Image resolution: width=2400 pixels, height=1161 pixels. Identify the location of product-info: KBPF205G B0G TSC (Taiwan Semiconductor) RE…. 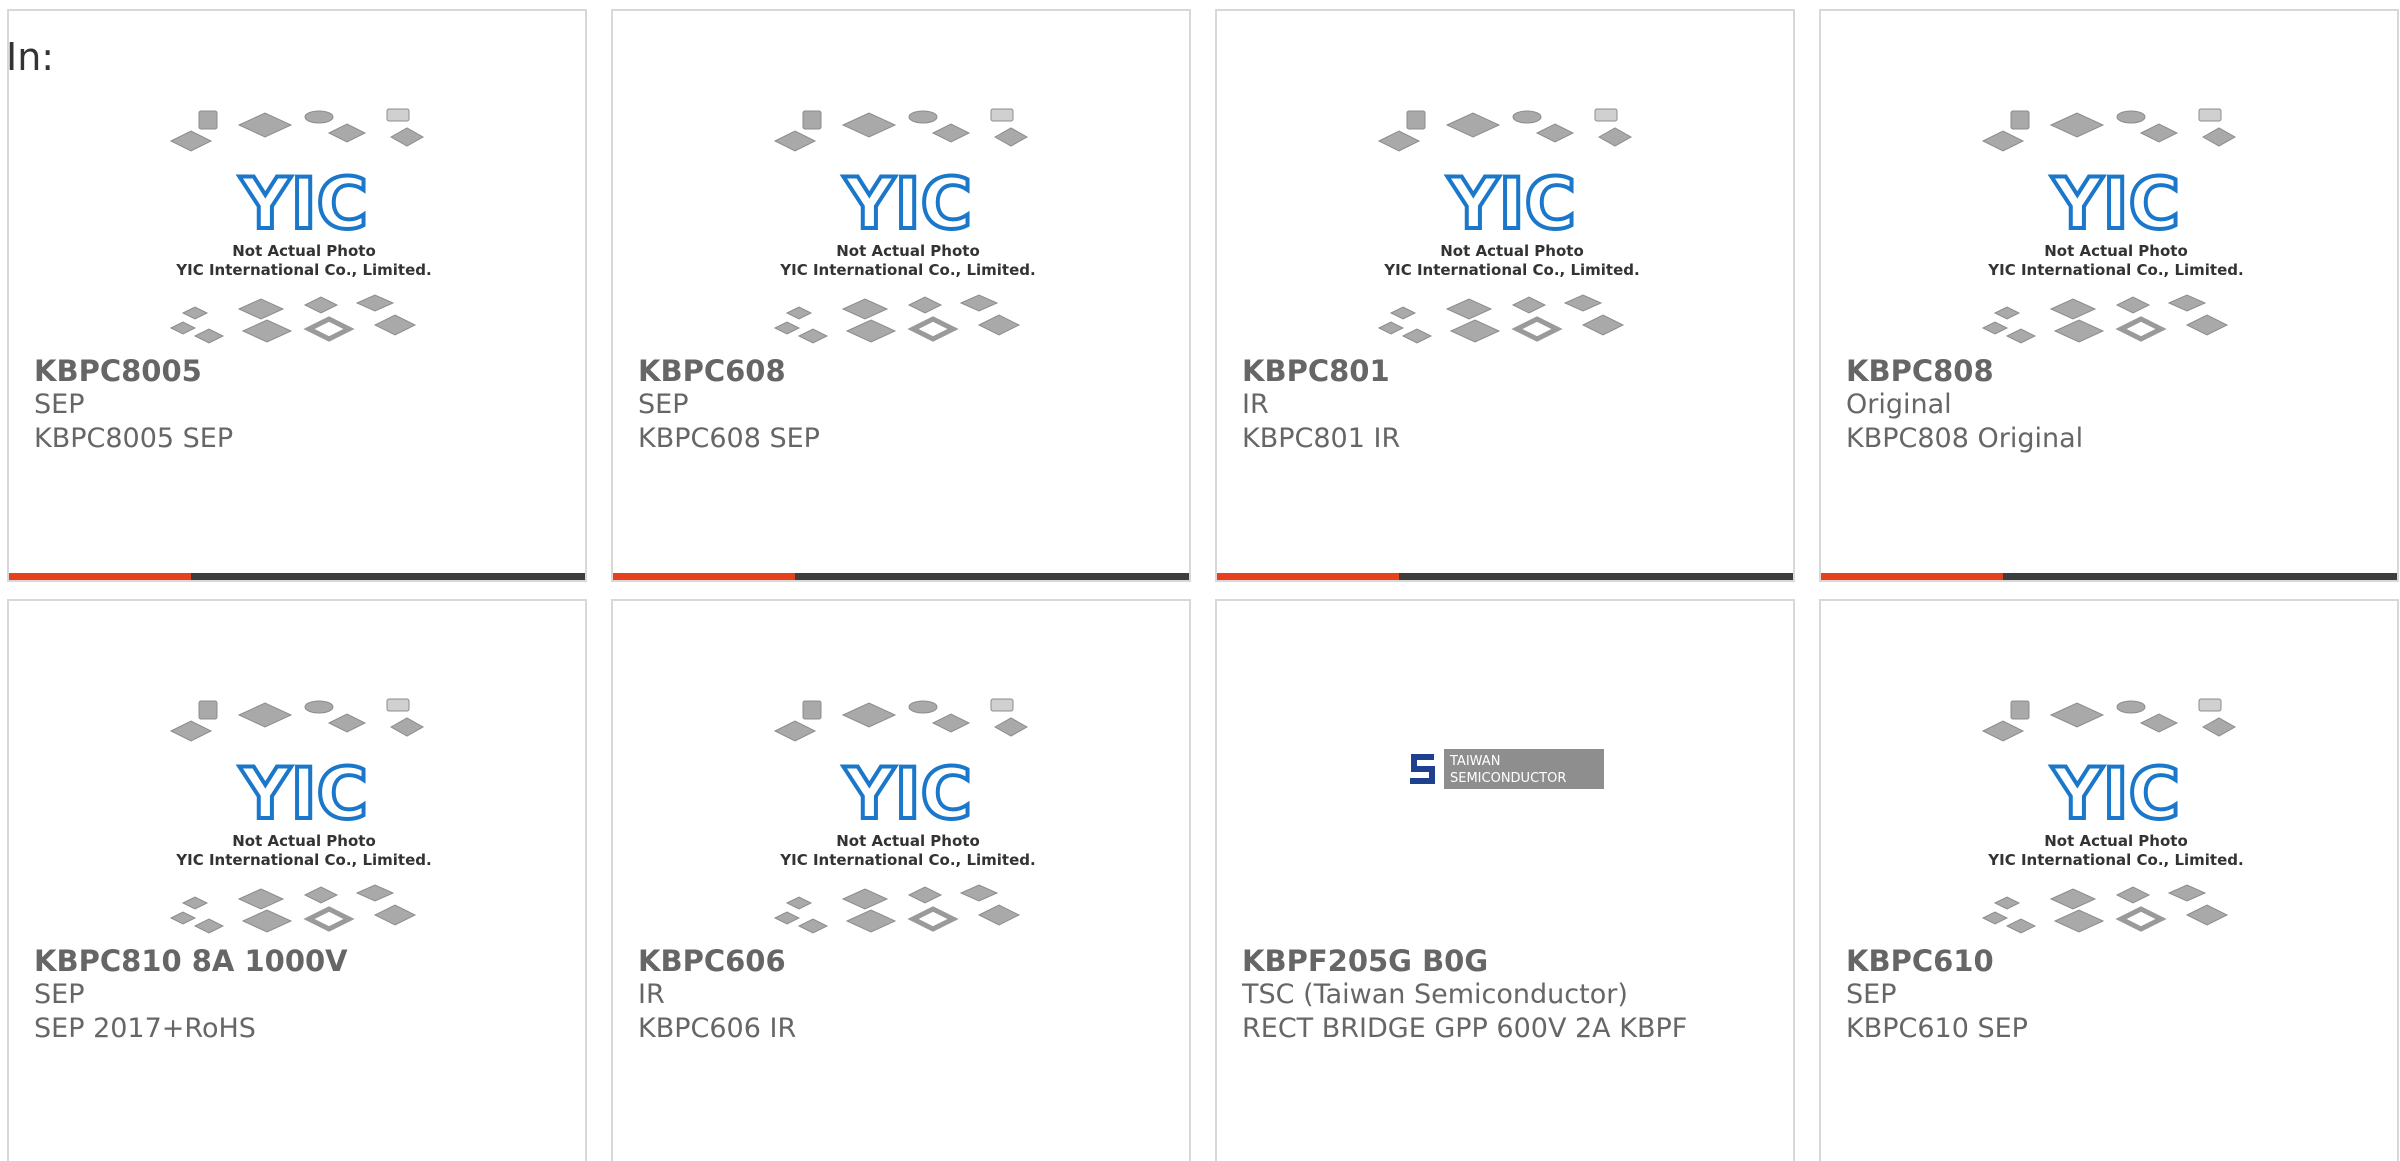
(1512, 995).